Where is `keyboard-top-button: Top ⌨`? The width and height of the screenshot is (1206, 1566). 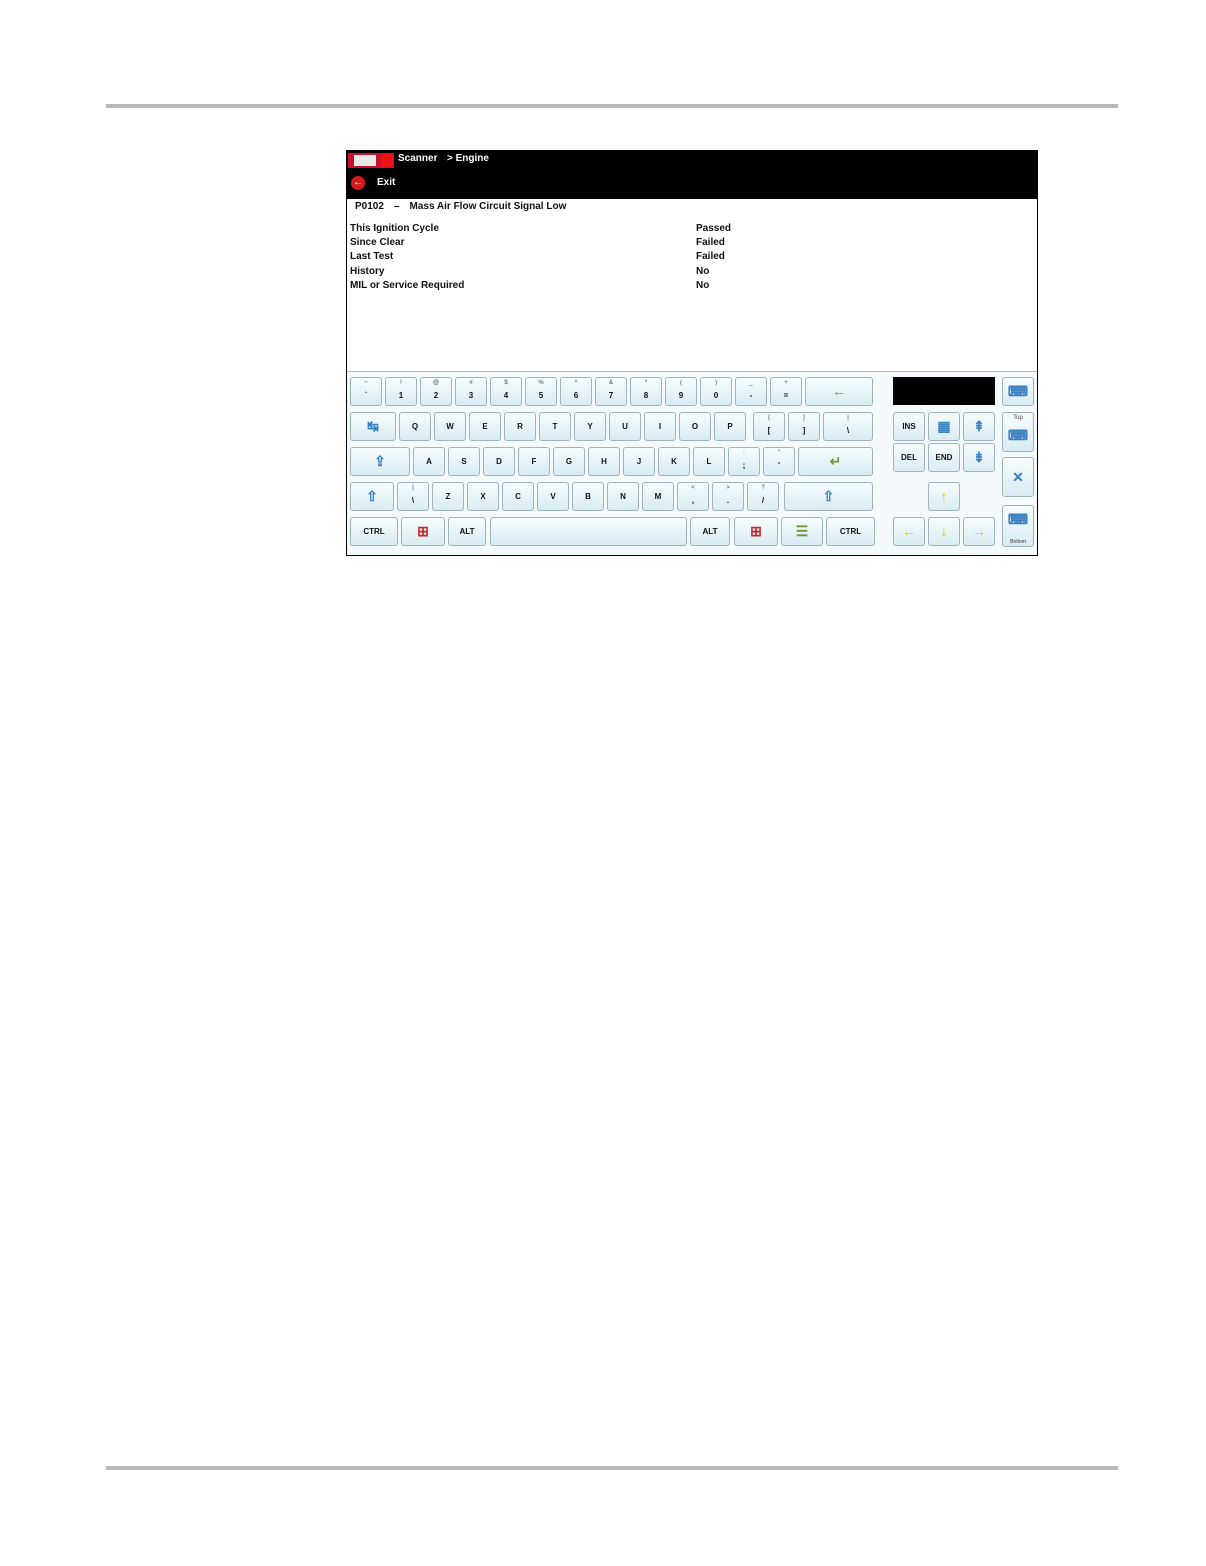
keyboard-top-button: Top ⌨ is located at coordinates (1018, 432).